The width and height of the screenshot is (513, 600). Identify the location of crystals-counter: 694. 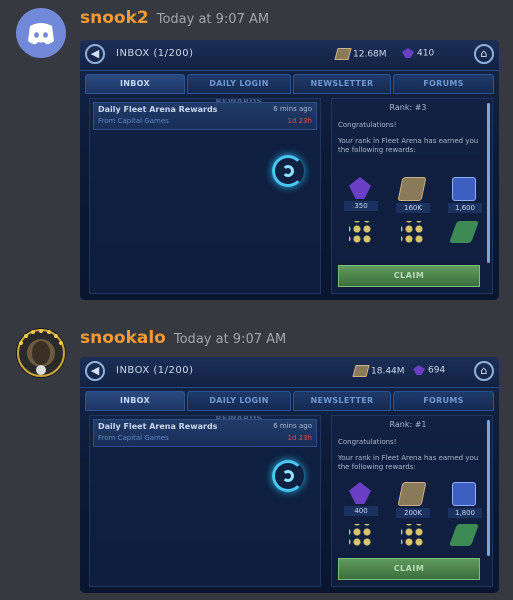
(429, 370).